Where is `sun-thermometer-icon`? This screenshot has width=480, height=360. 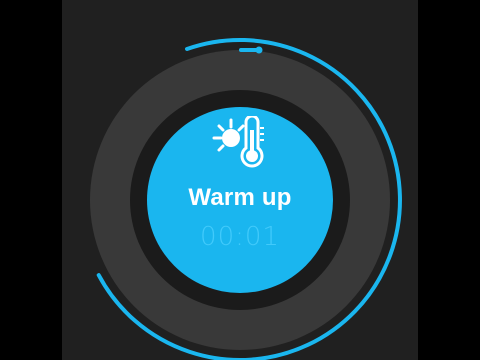
sun-thermometer-icon is located at coordinates (238, 142).